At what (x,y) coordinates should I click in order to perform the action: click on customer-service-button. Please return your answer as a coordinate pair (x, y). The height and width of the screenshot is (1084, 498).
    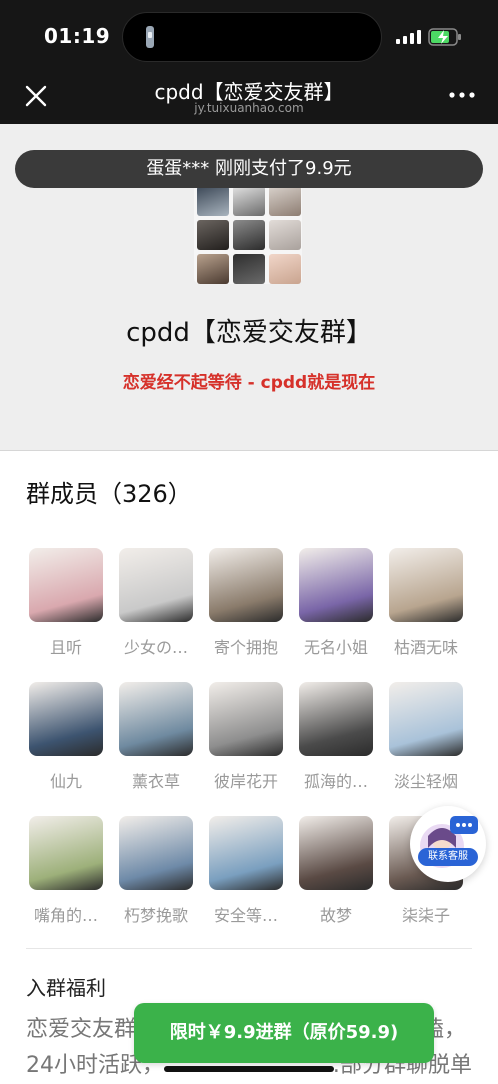
    Looking at the image, I should click on (448, 844).